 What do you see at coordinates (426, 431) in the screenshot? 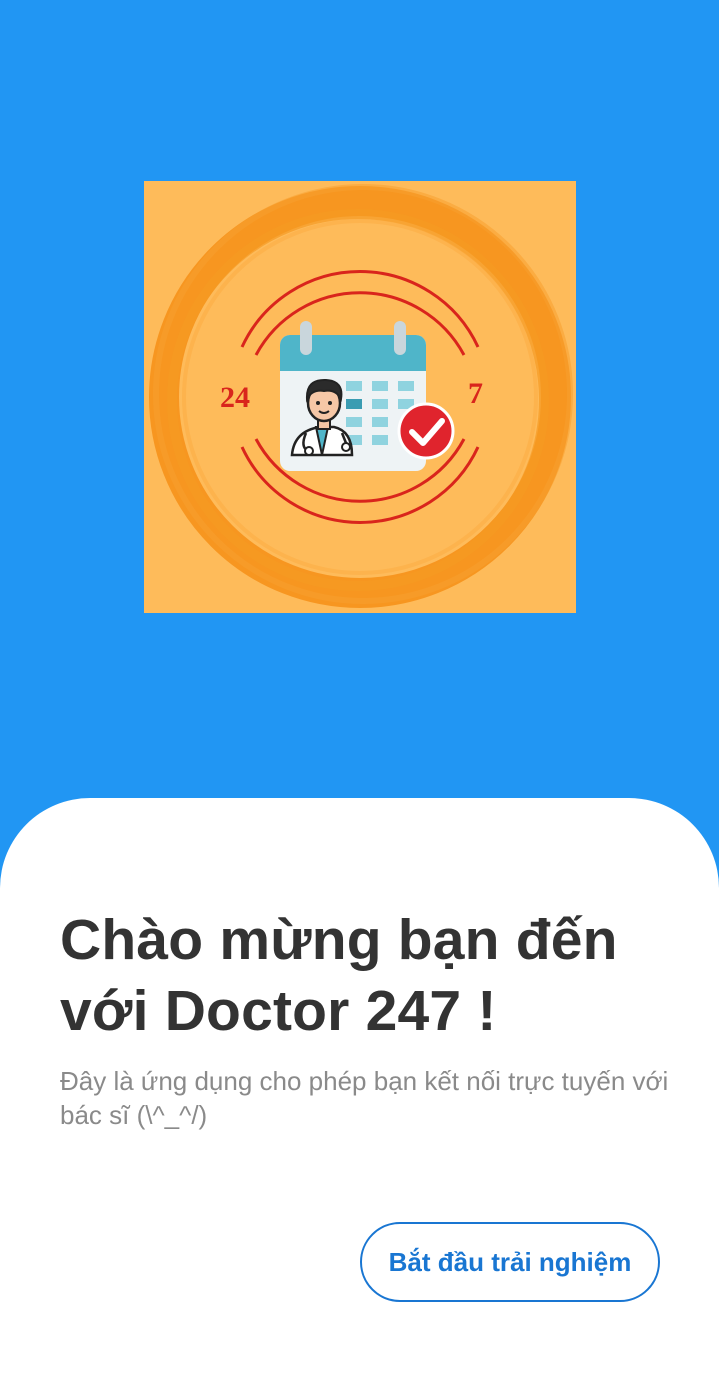
I see `check-badge-icon` at bounding box center [426, 431].